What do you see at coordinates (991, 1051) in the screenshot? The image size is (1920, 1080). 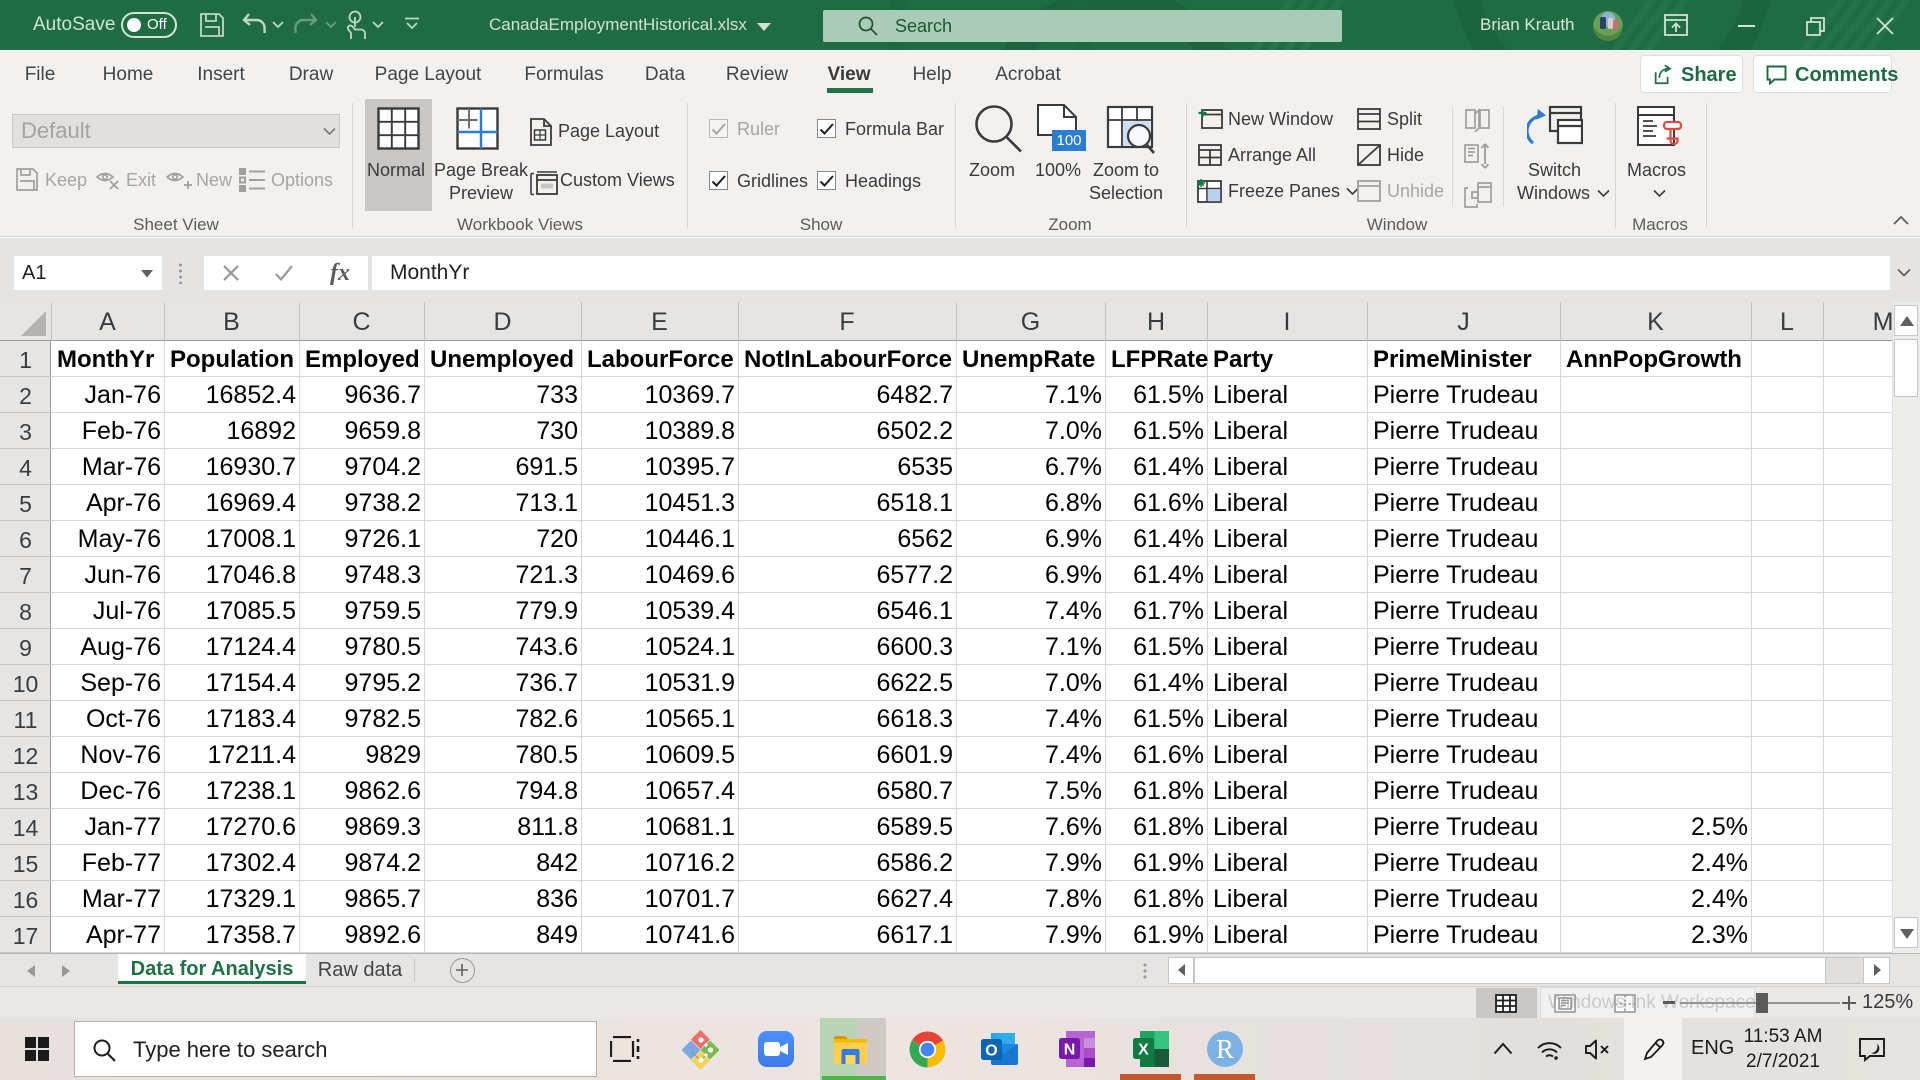 I see `svg-text: O` at bounding box center [991, 1051].